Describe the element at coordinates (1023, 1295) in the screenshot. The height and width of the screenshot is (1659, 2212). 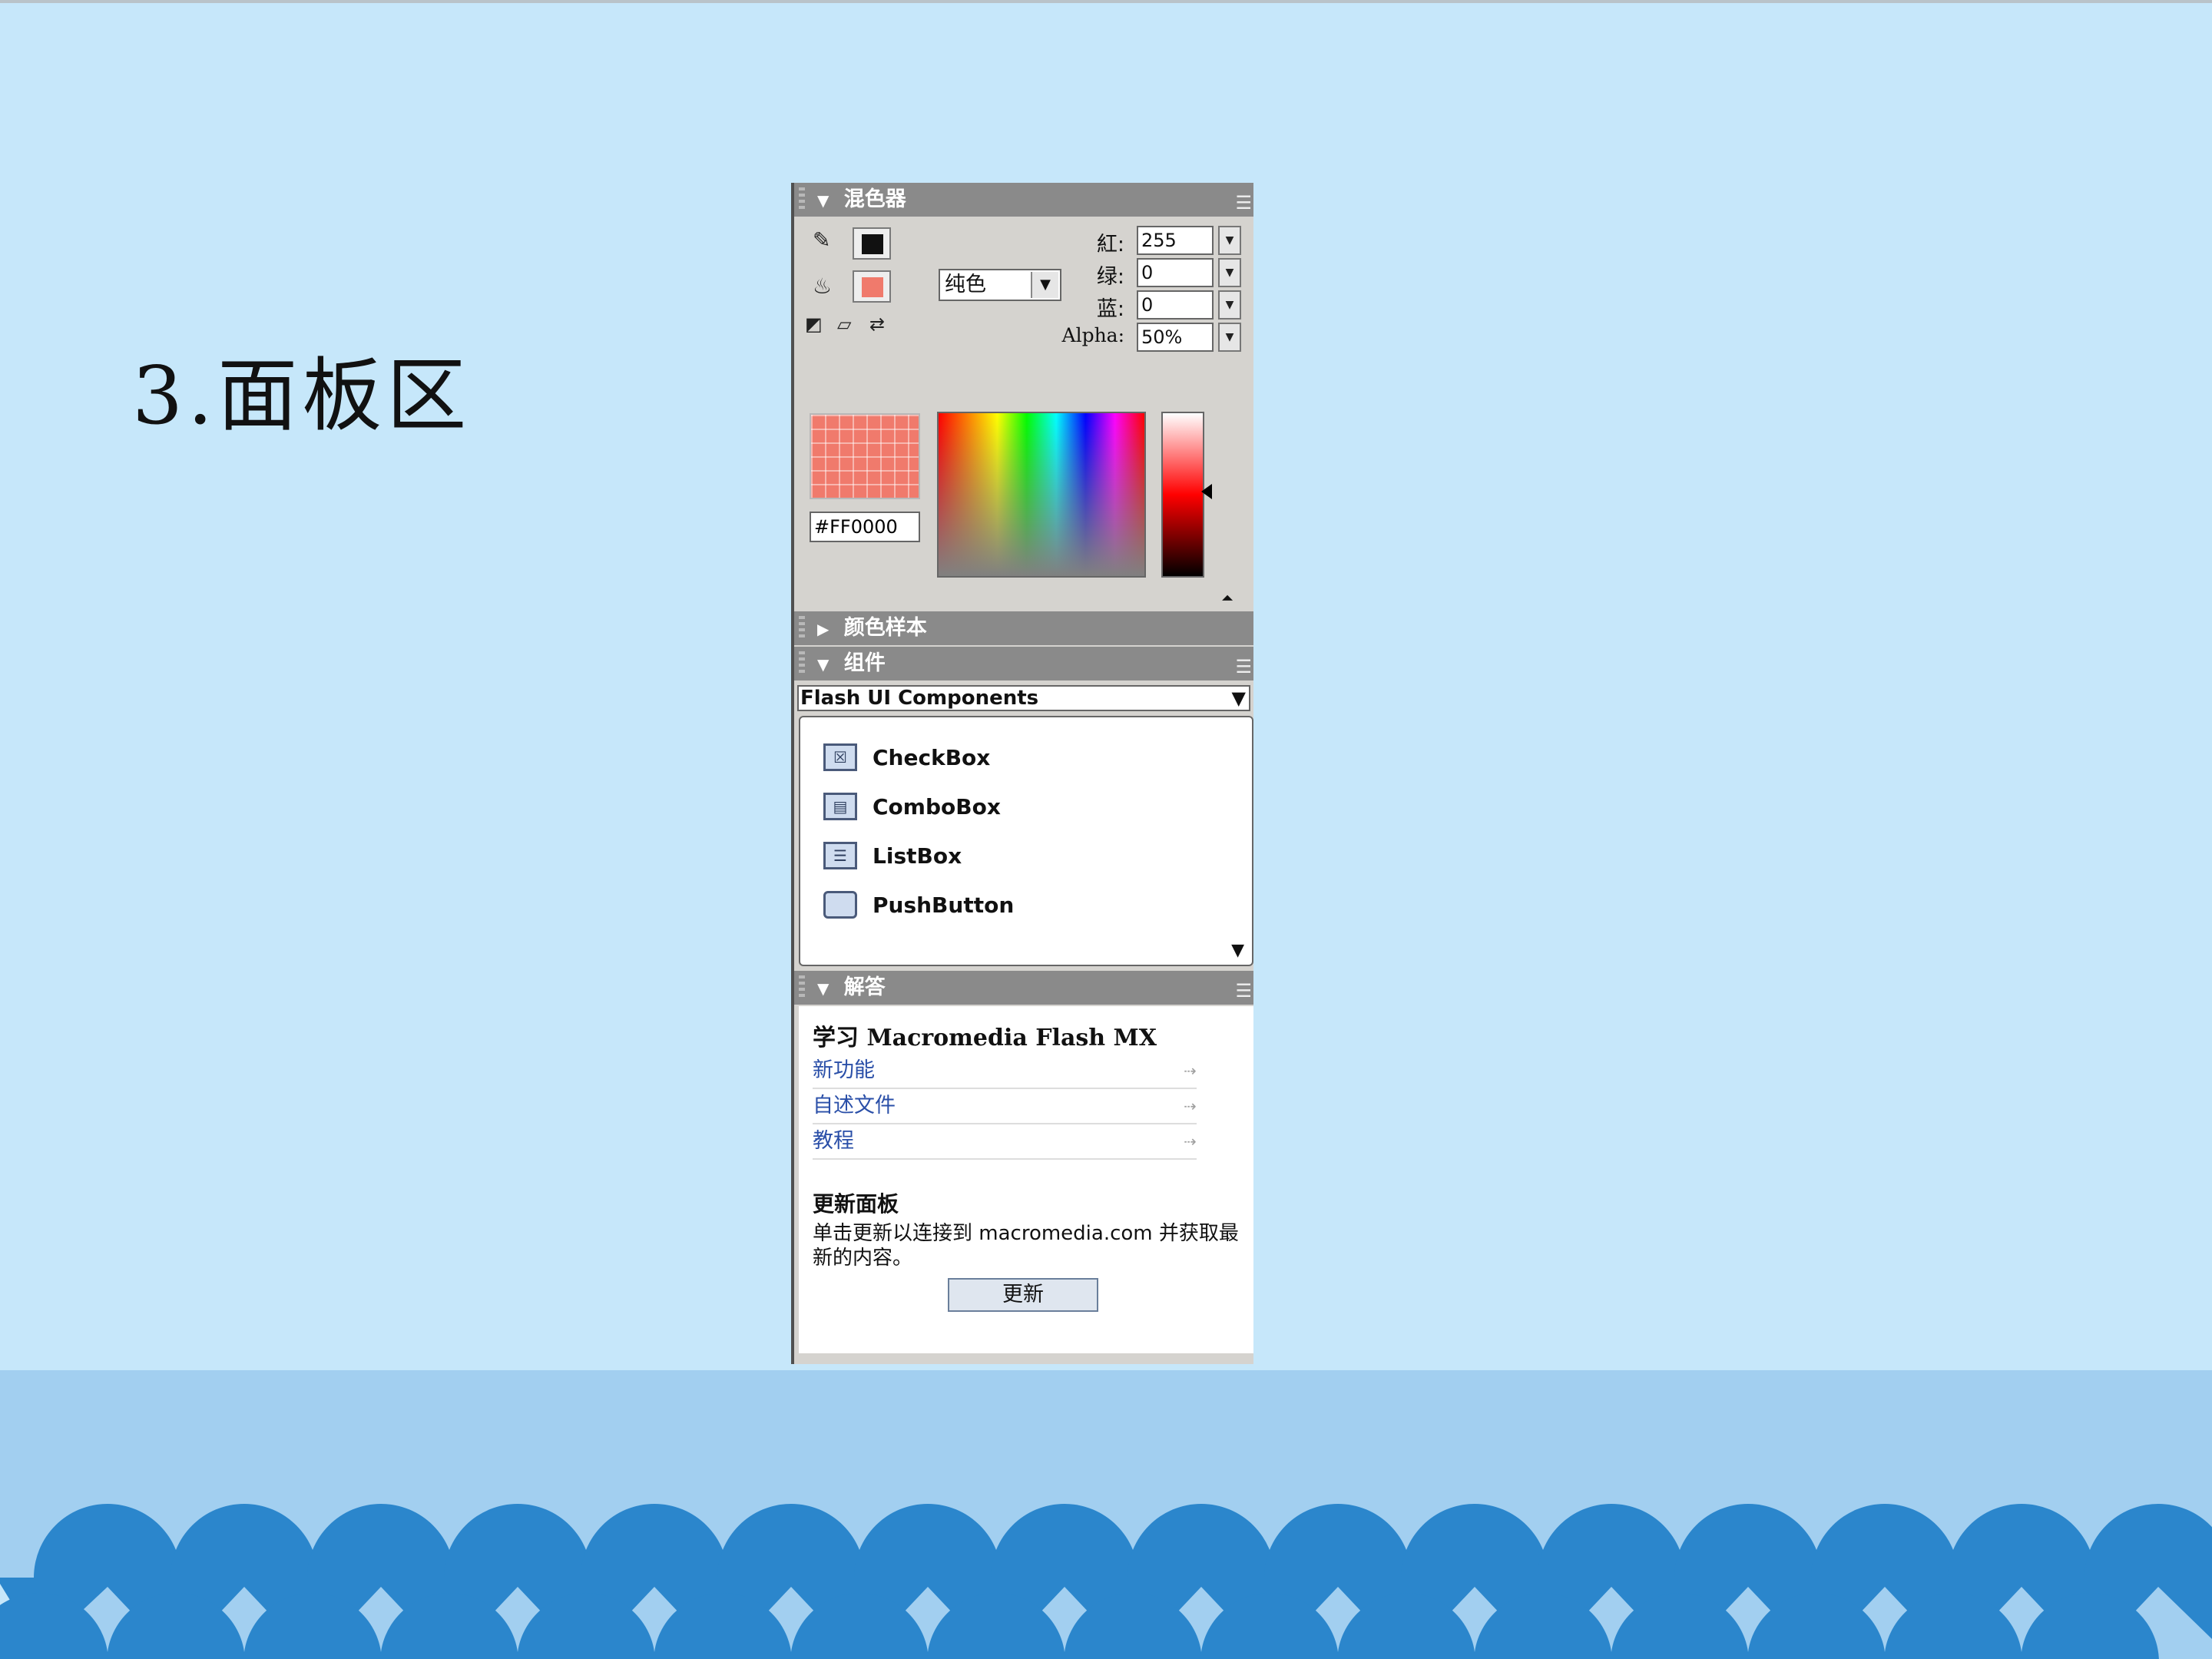
I see `update-button: 更新` at that location.